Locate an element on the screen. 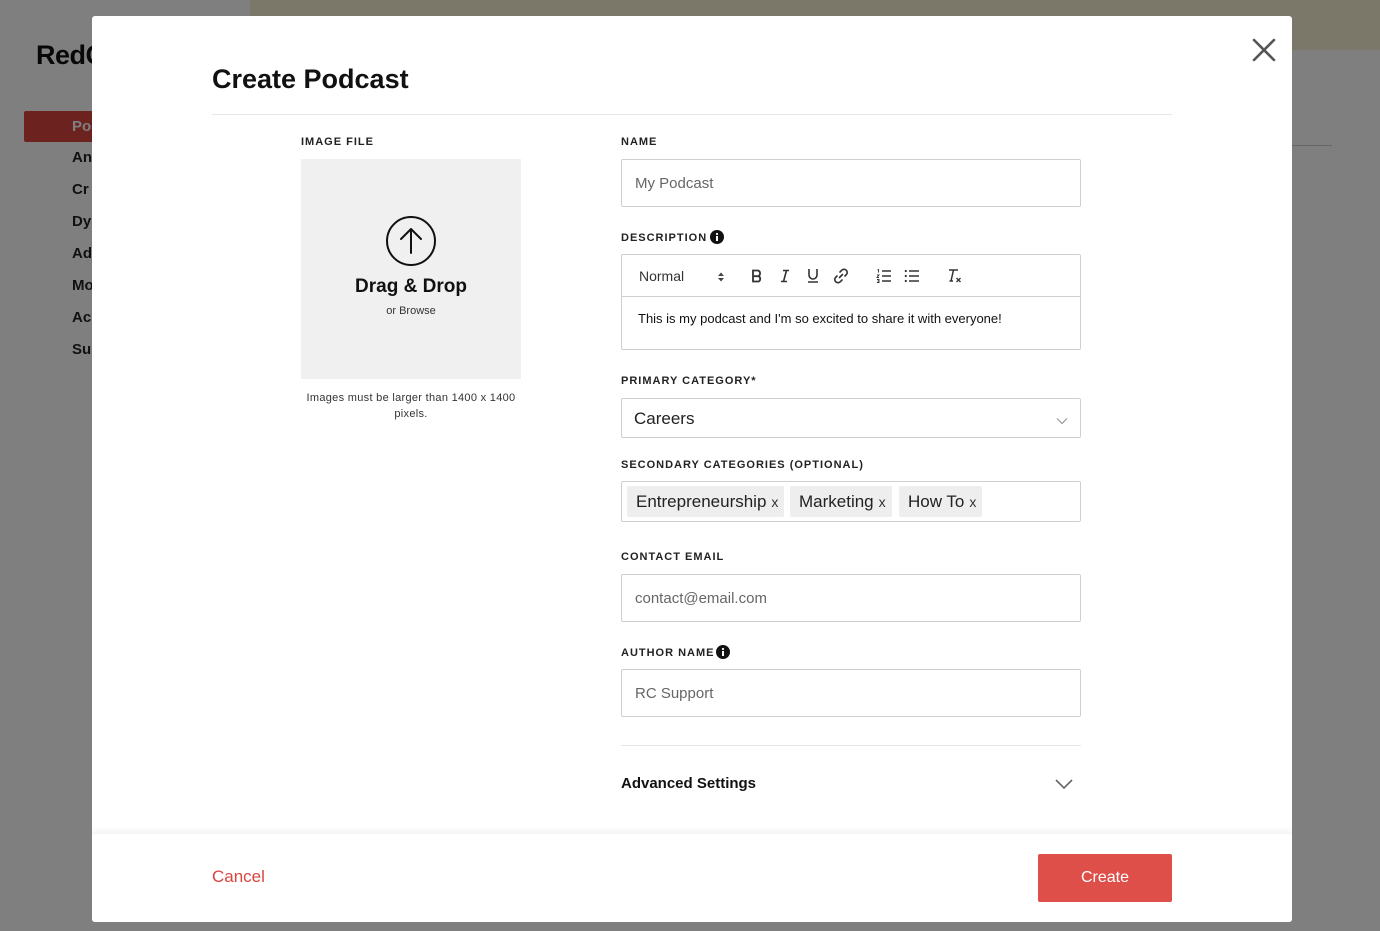 Image resolution: width=1380 pixels, height=931 pixels. link-icon is located at coordinates (841, 276).